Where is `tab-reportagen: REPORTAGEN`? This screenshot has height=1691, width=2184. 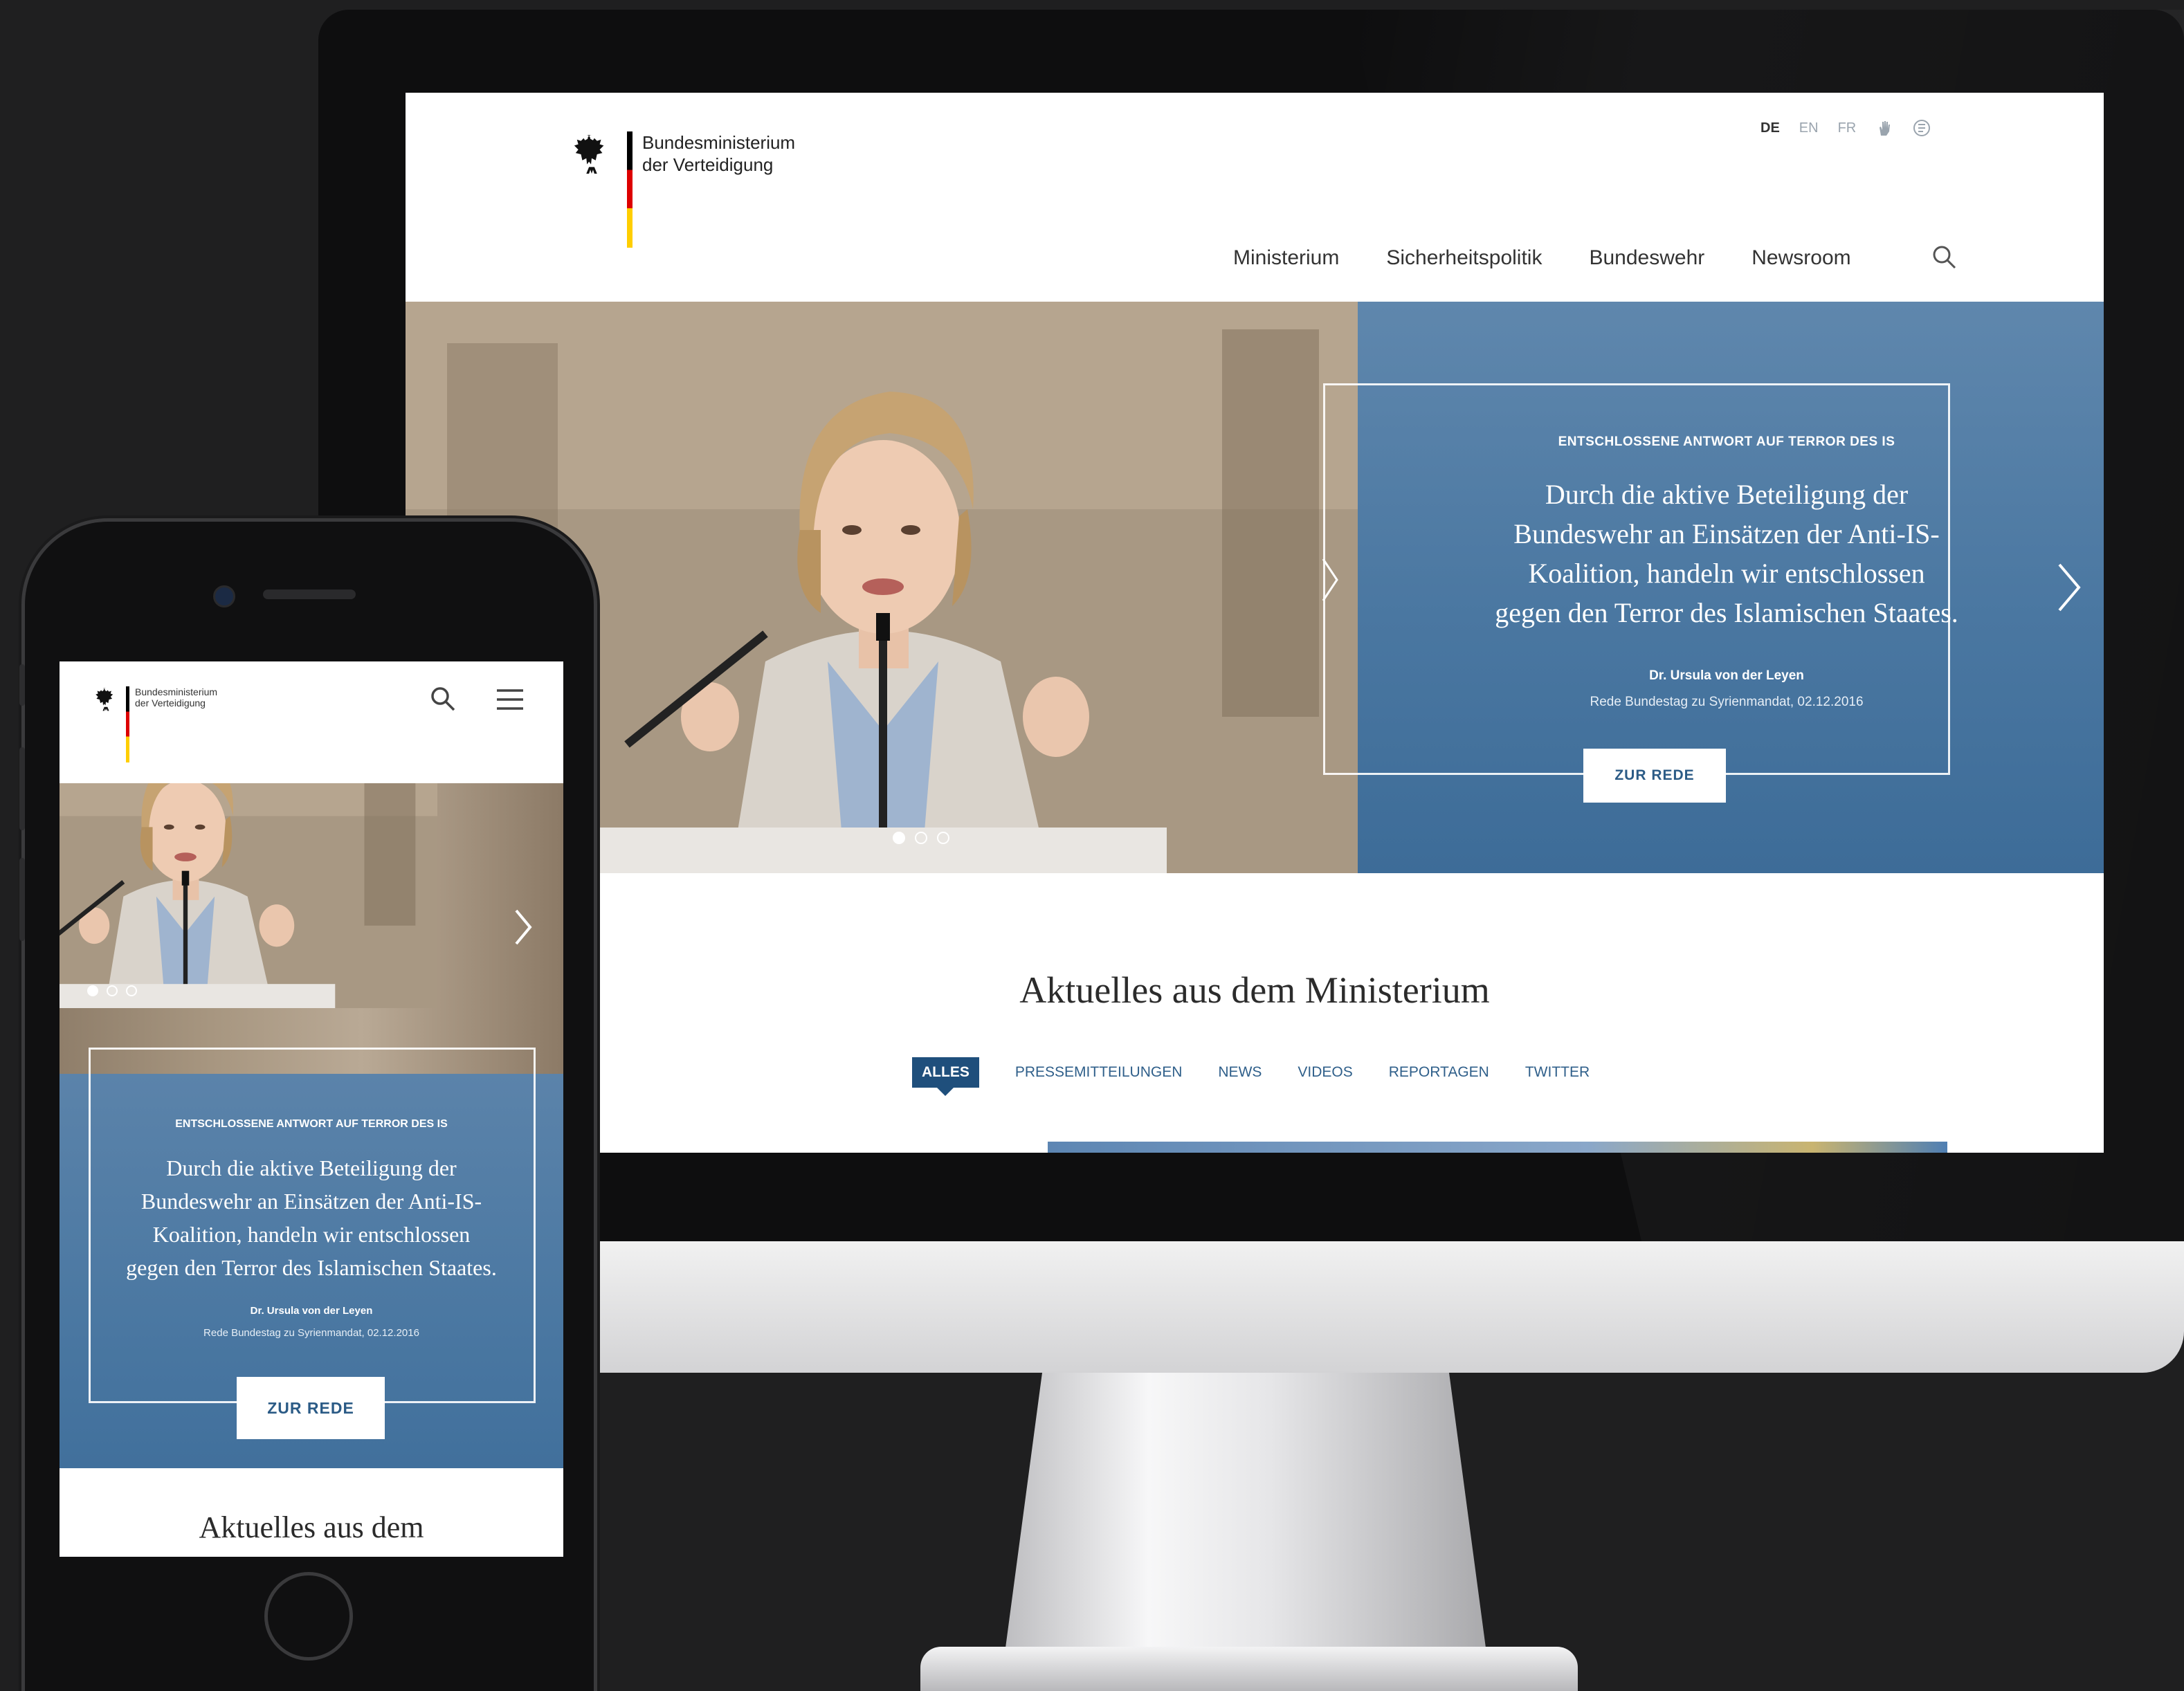 tab-reportagen: REPORTAGEN is located at coordinates (1439, 1072).